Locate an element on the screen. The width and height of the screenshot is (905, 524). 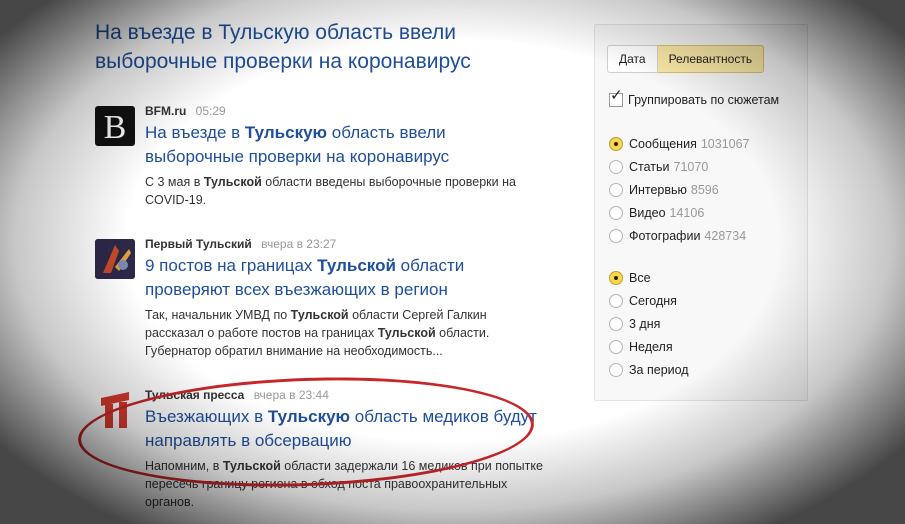
content-type-option: Видео 14106 is located at coordinates (679, 212).